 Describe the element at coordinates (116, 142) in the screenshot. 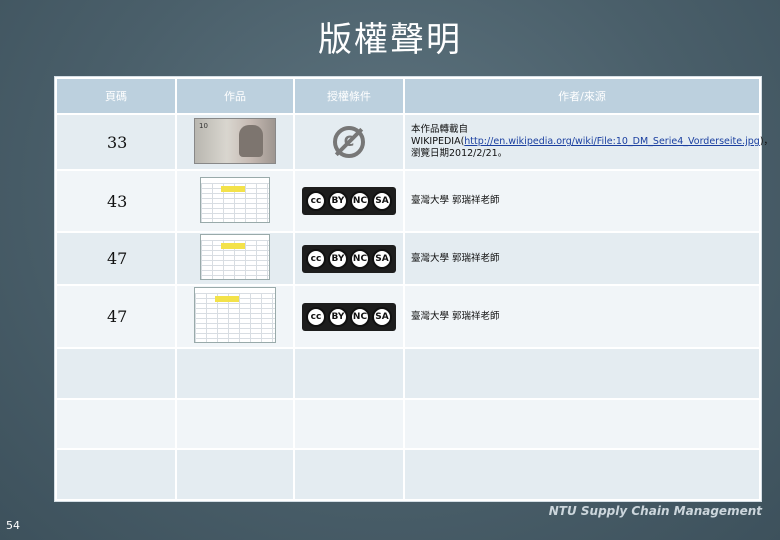

I see `page-number: 33` at that location.